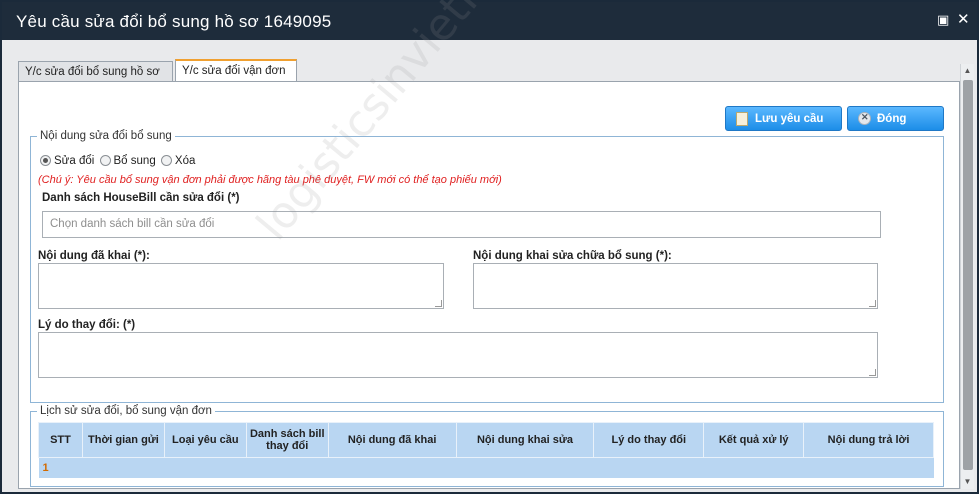 This screenshot has width=979, height=494. What do you see at coordinates (205, 440) in the screenshot?
I see `col-request-type: Loại yêu cầu` at bounding box center [205, 440].